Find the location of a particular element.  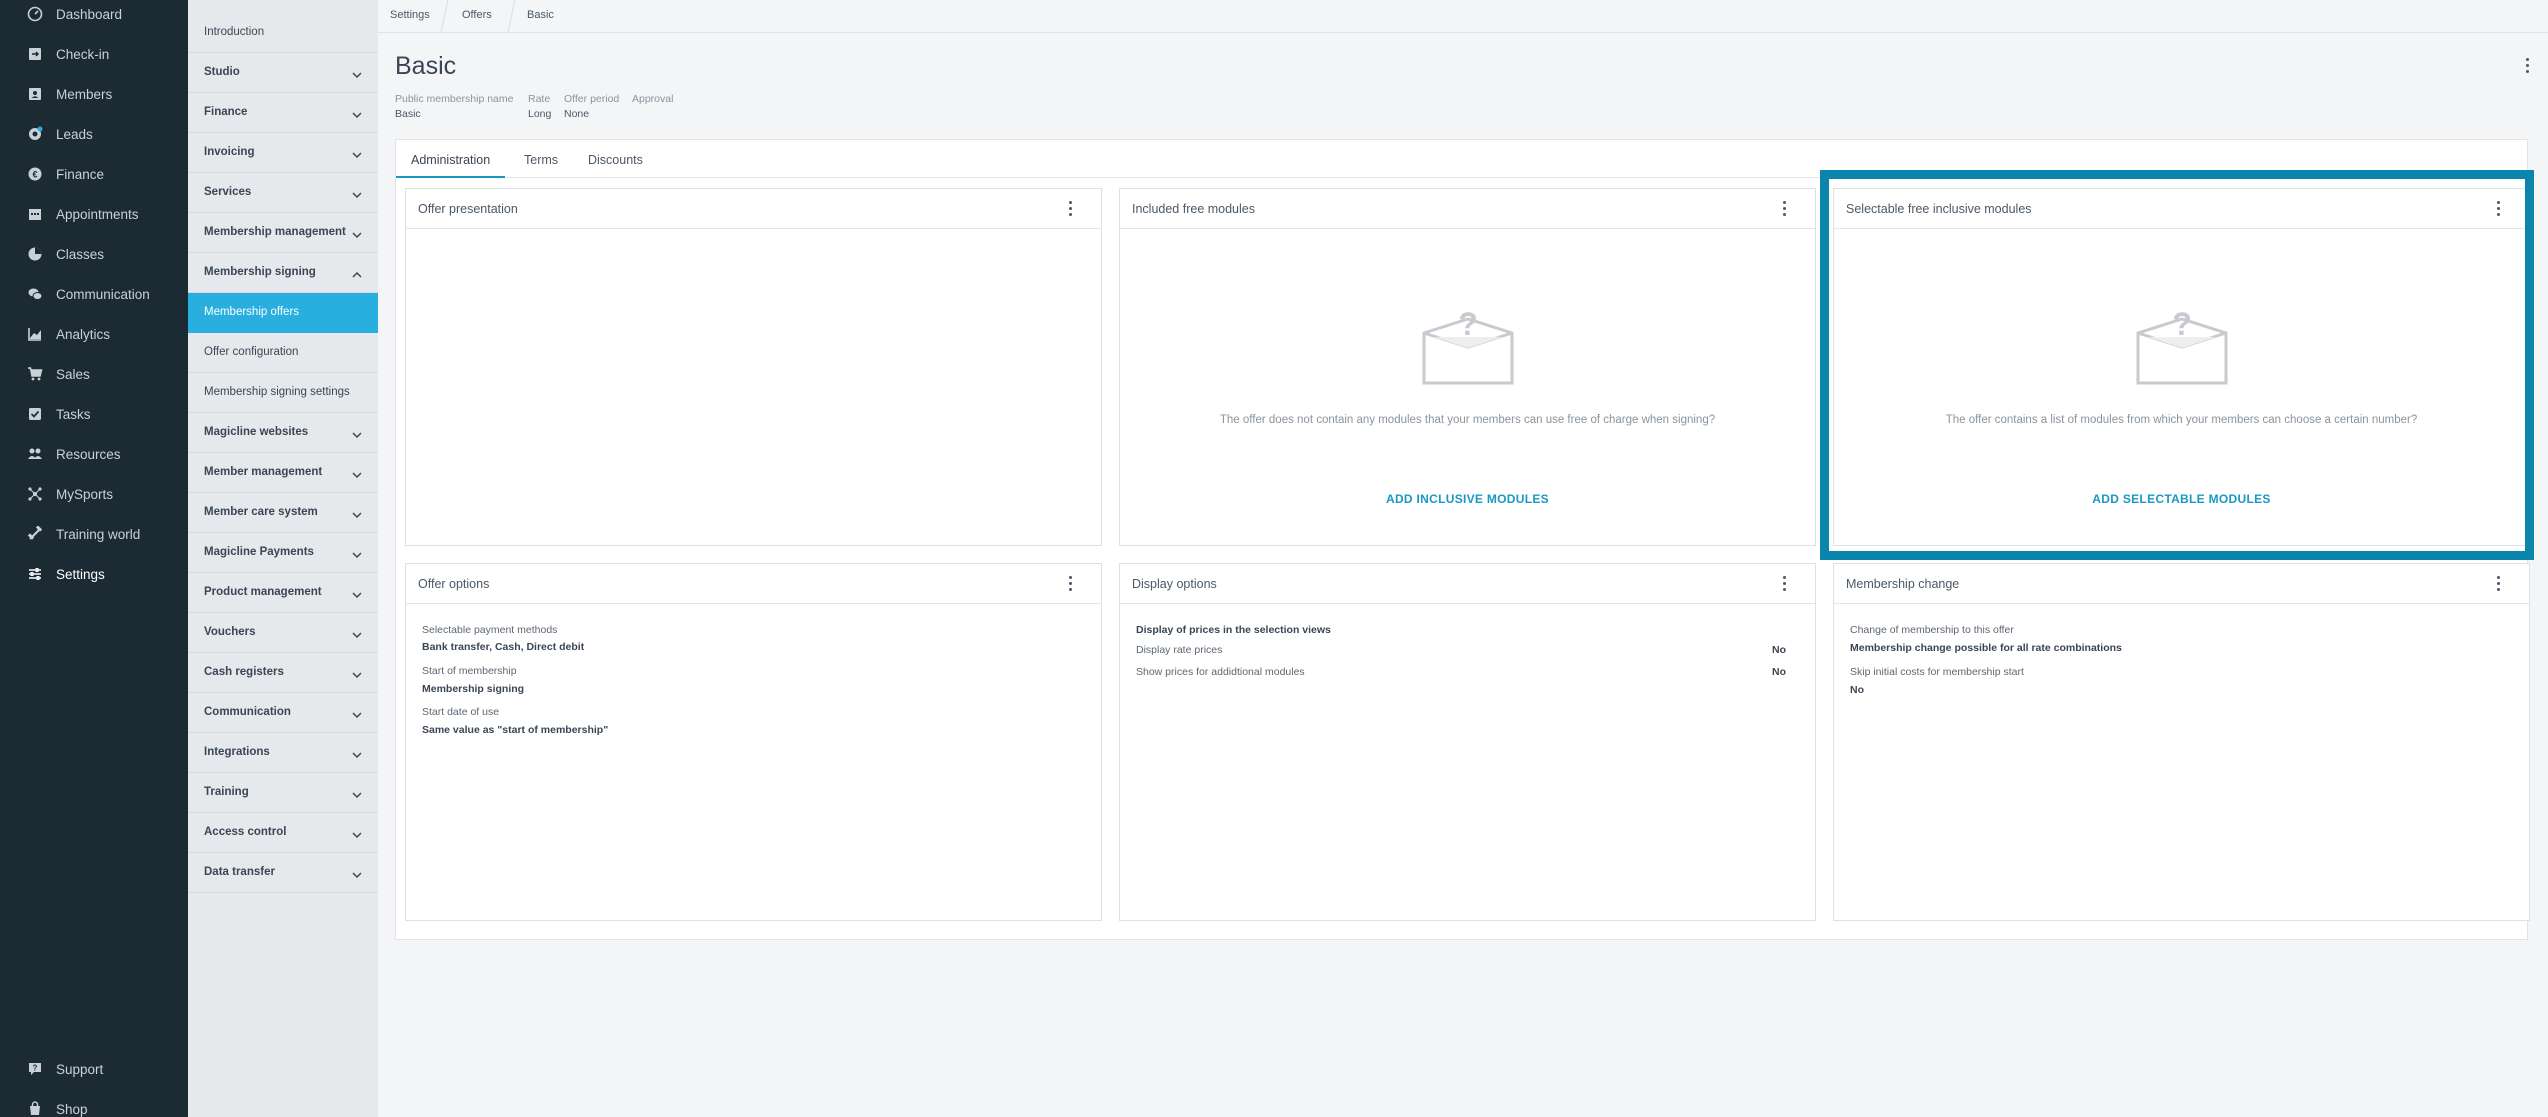

breadcrumb-offers: Offers is located at coordinates (477, 16).